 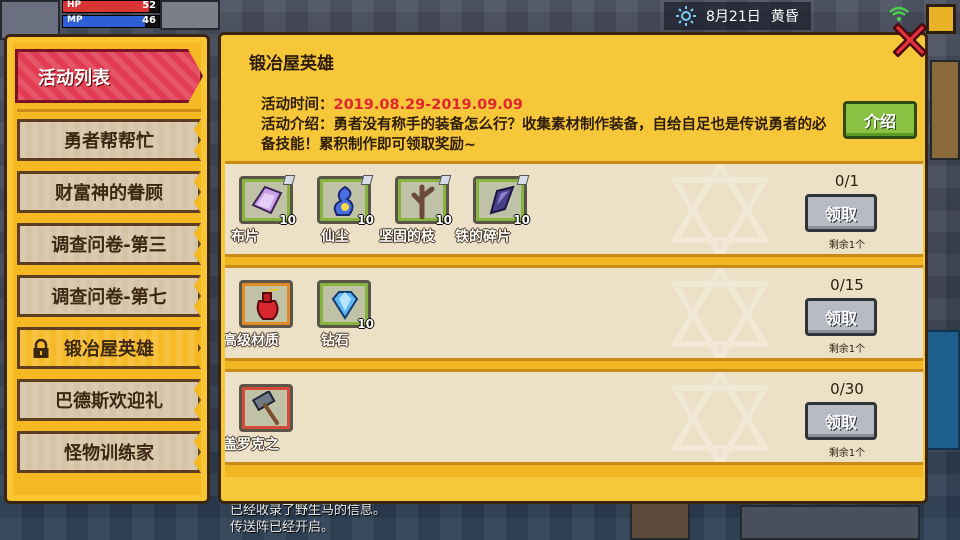 I want to click on item-name: 坚固的枝, so click(x=407, y=237).